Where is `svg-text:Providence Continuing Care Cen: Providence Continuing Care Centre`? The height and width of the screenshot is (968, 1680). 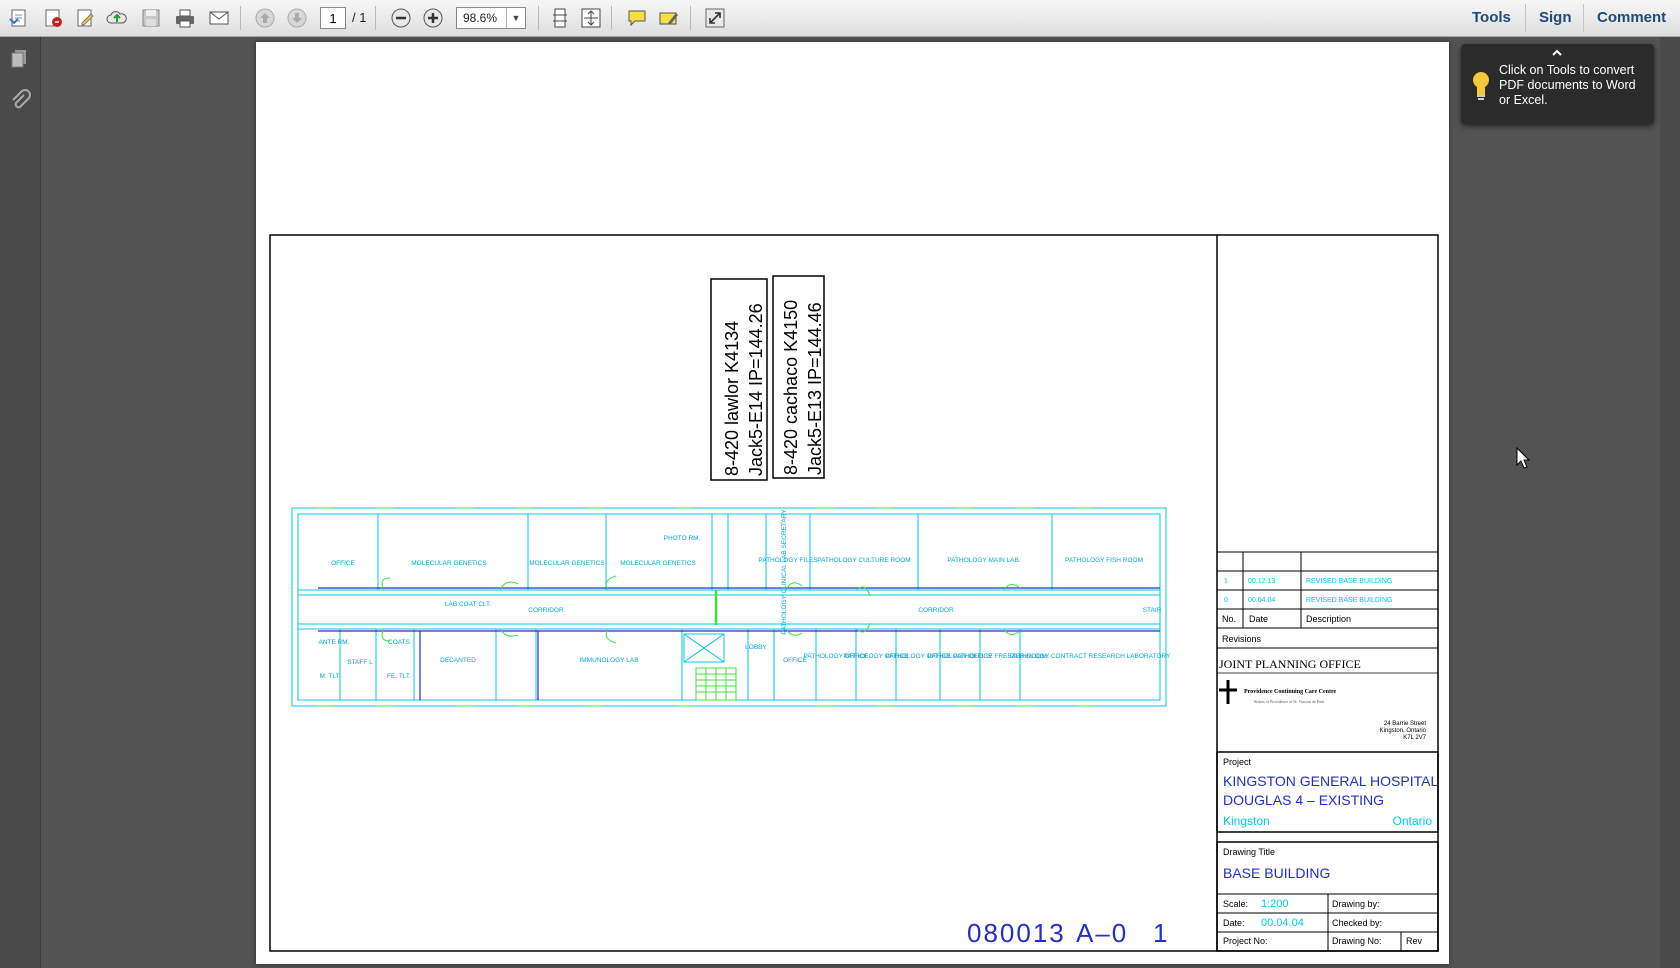 svg-text:Providence Continuing Care Cen: Providence Continuing Care Centre is located at coordinates (1290, 692).